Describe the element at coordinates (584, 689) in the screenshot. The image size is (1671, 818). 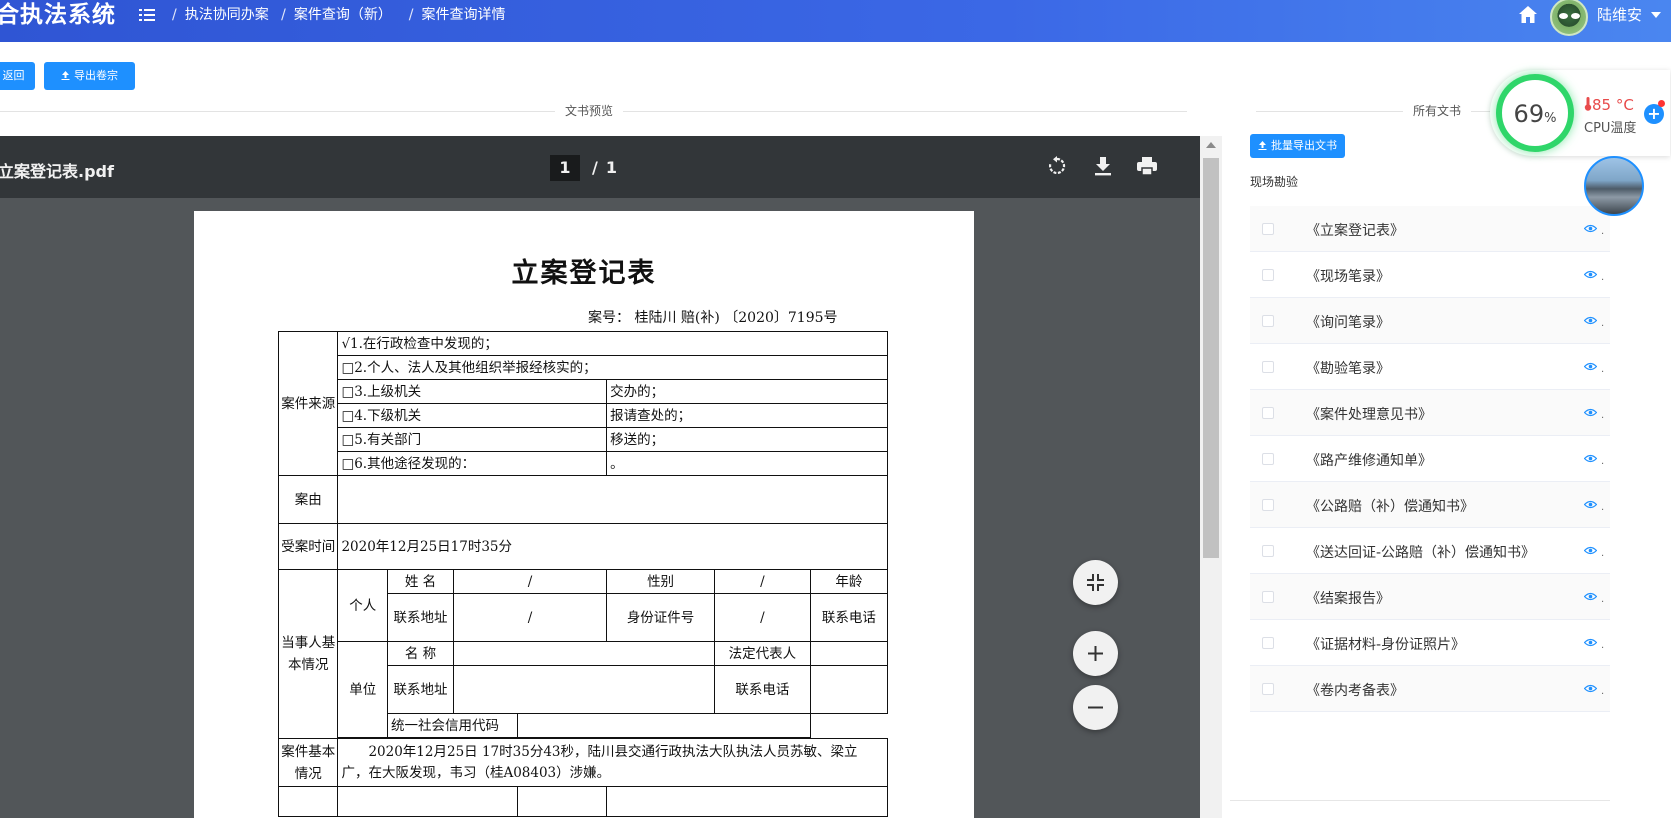
I see `unit-address-value` at that location.